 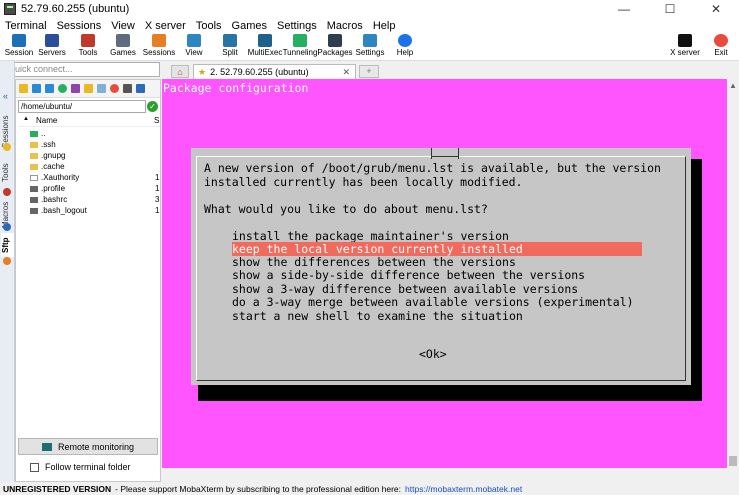 I want to click on delete-icon, so click(x=114, y=88).